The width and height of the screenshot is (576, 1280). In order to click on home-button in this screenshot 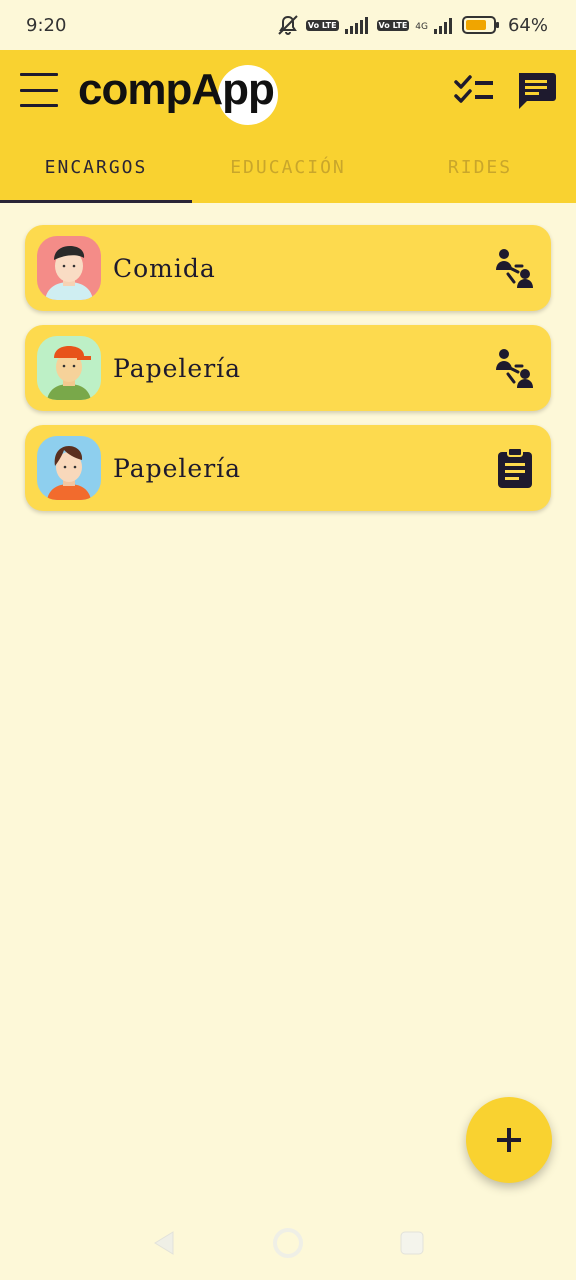, I will do `click(288, 1243)`.